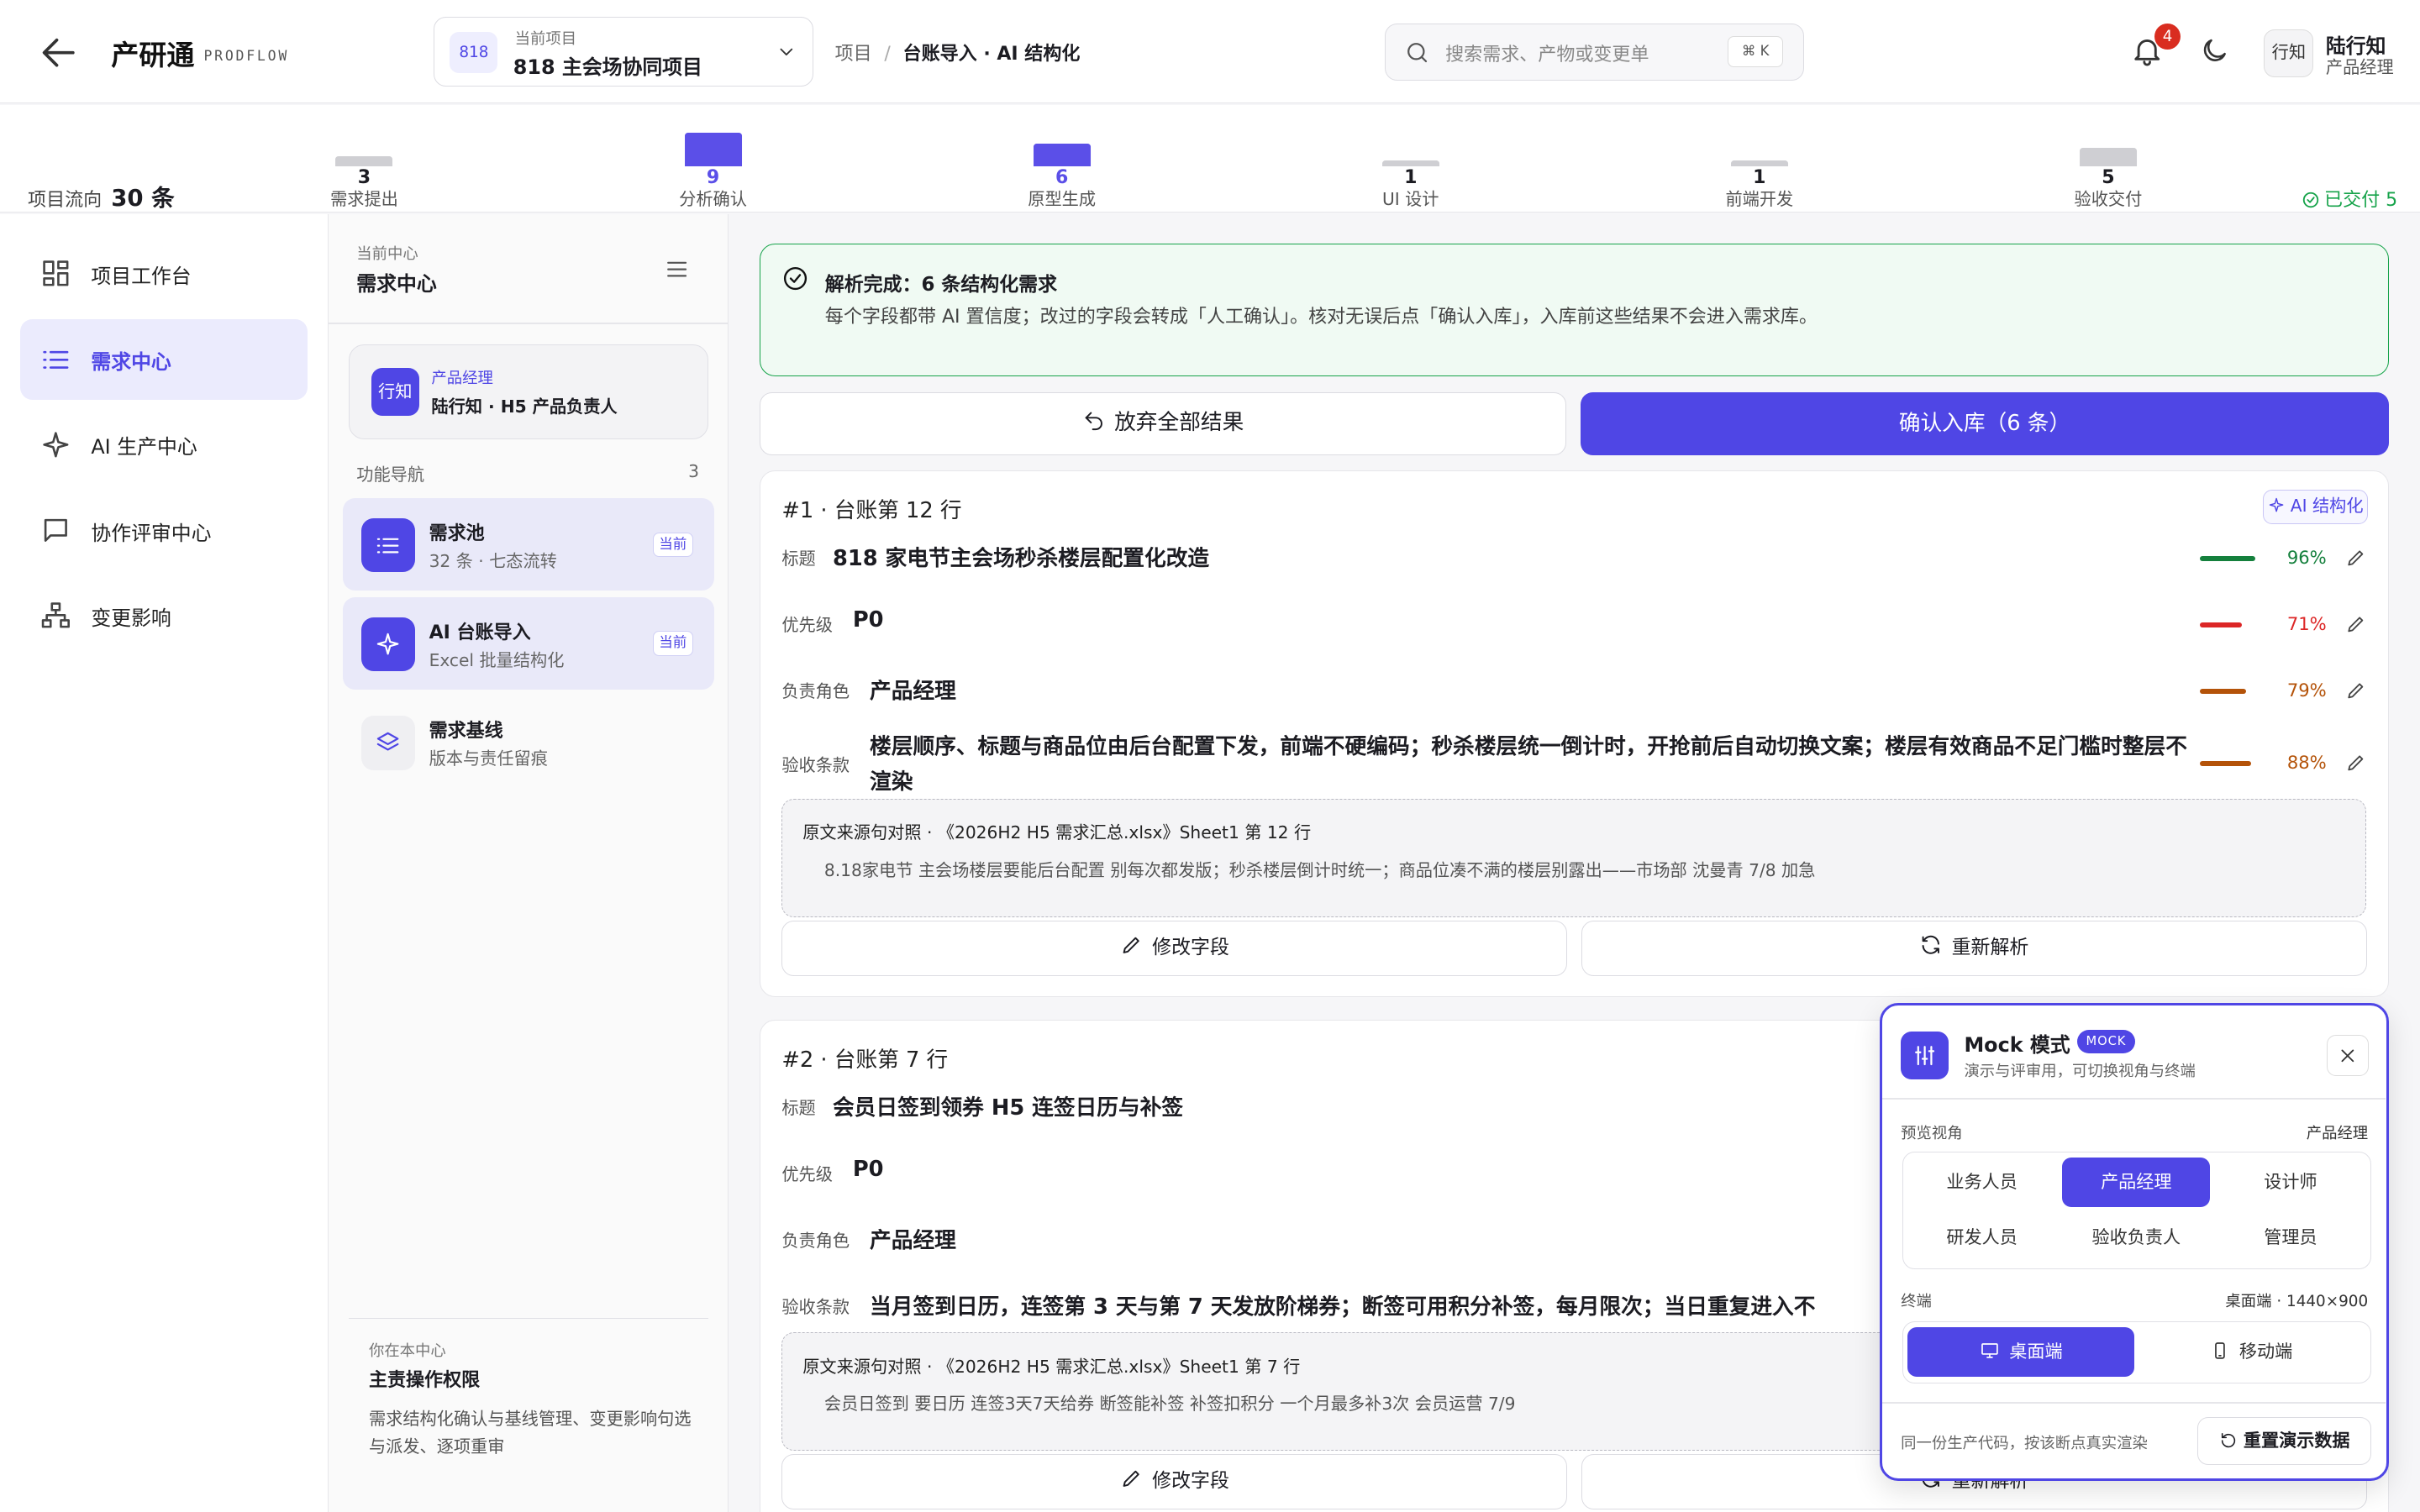 The width and height of the screenshot is (2420, 1512). Describe the element at coordinates (1981, 1238) in the screenshot. I see `role-option: 研发人员` at that location.